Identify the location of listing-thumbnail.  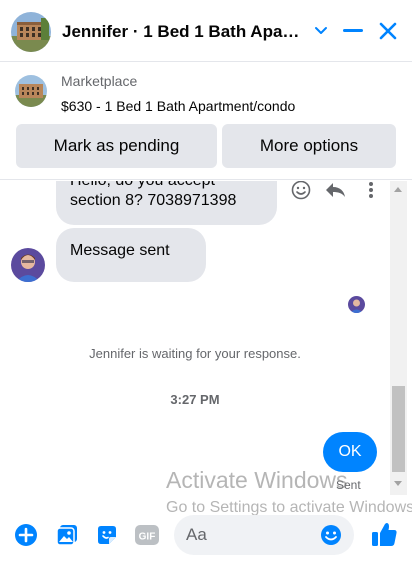
(31, 91).